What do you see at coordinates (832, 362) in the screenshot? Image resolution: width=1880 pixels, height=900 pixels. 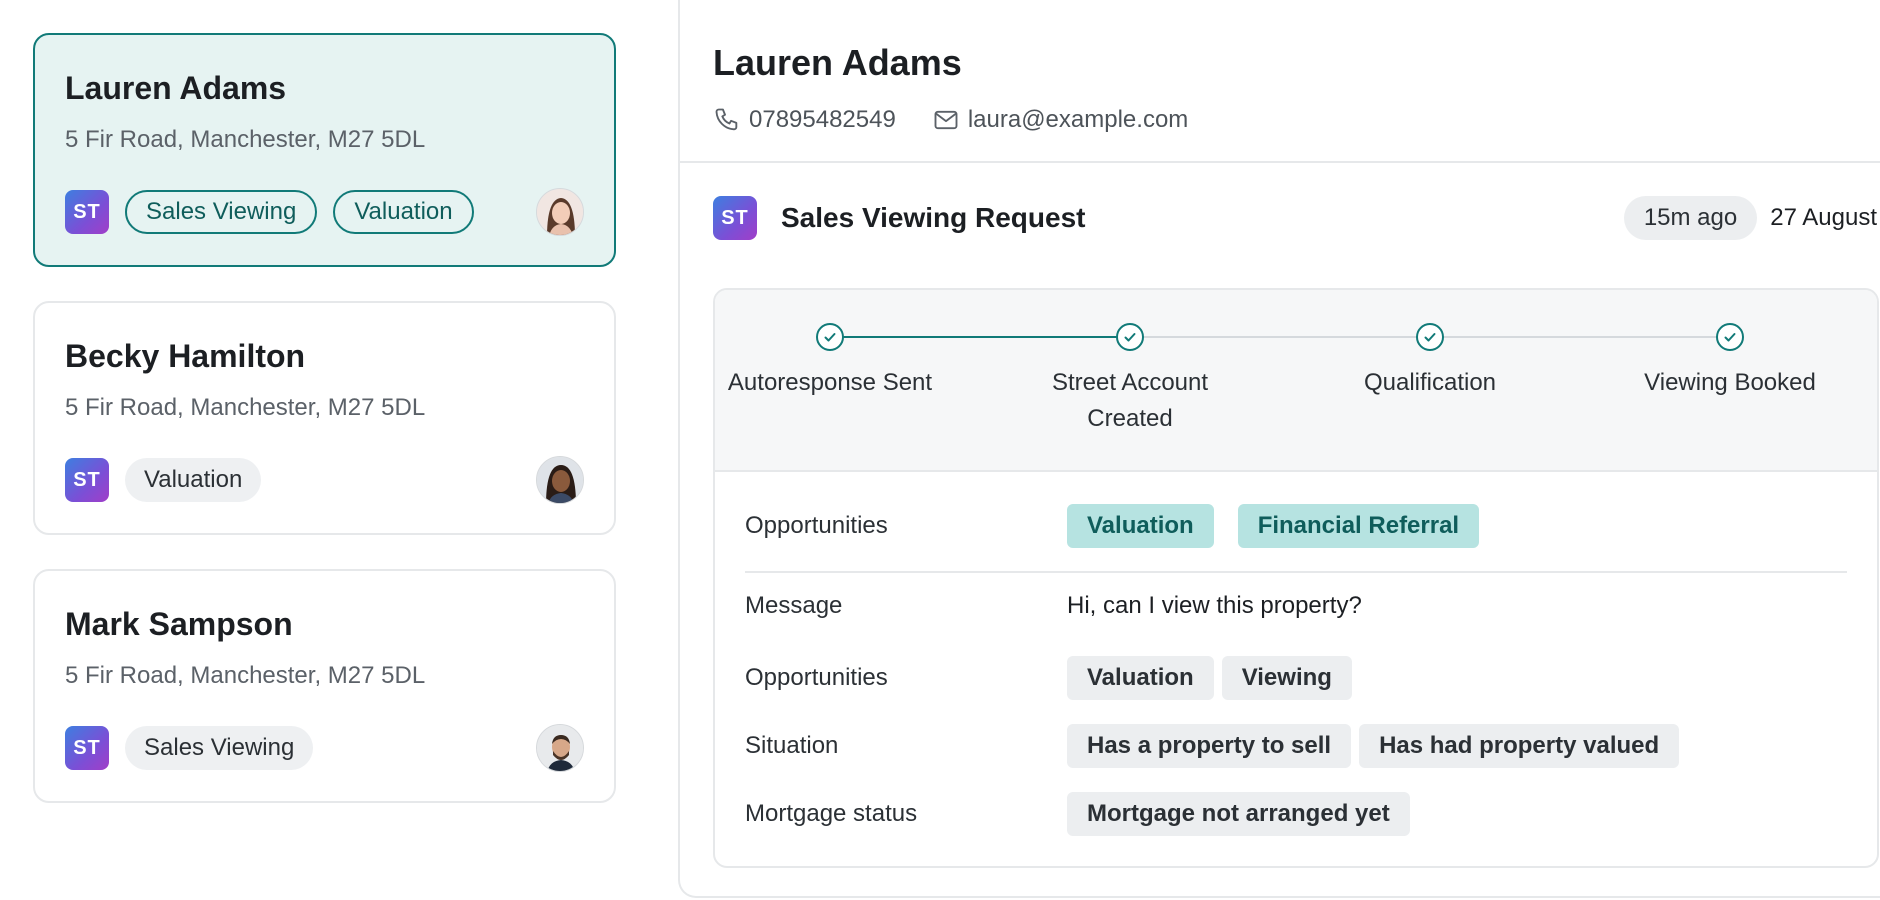 I see `step-autoresponse-sent: Autoresponse Sent` at bounding box center [832, 362].